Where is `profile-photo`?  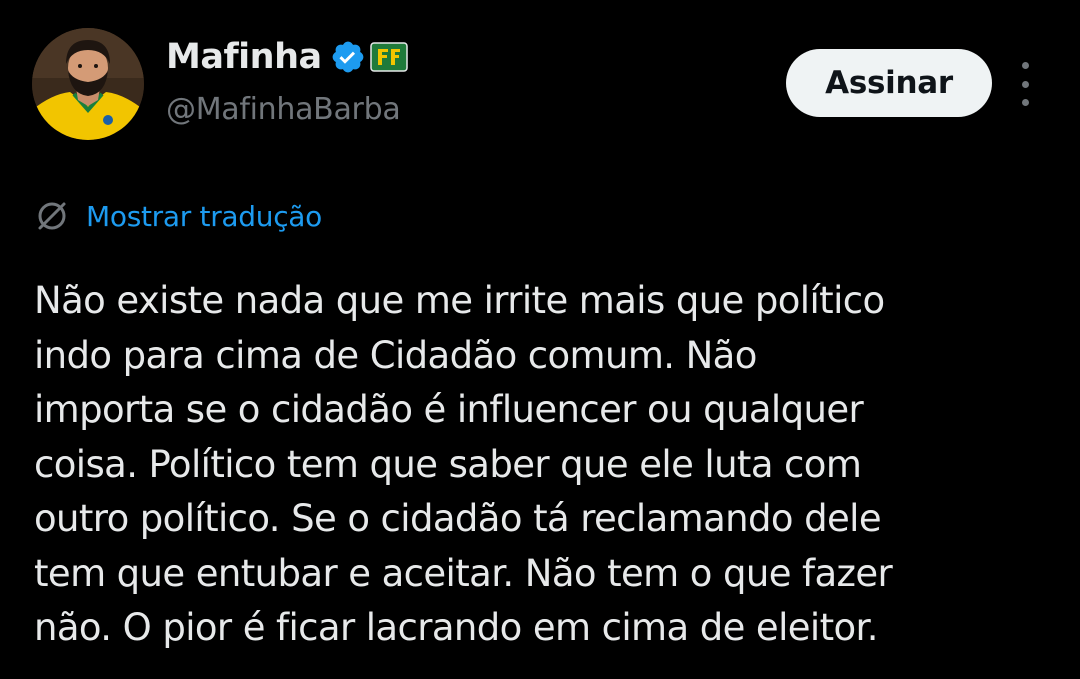 profile-photo is located at coordinates (88, 84).